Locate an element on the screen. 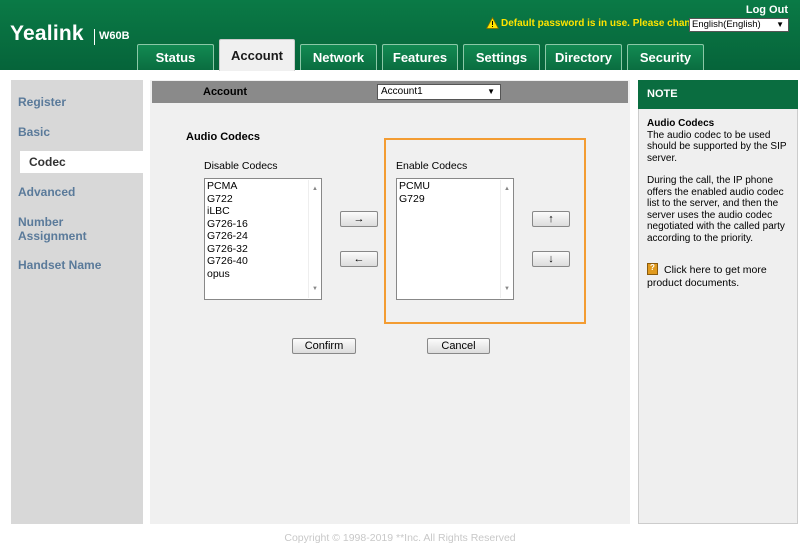  logout-link: Log Out is located at coordinates (767, 10).